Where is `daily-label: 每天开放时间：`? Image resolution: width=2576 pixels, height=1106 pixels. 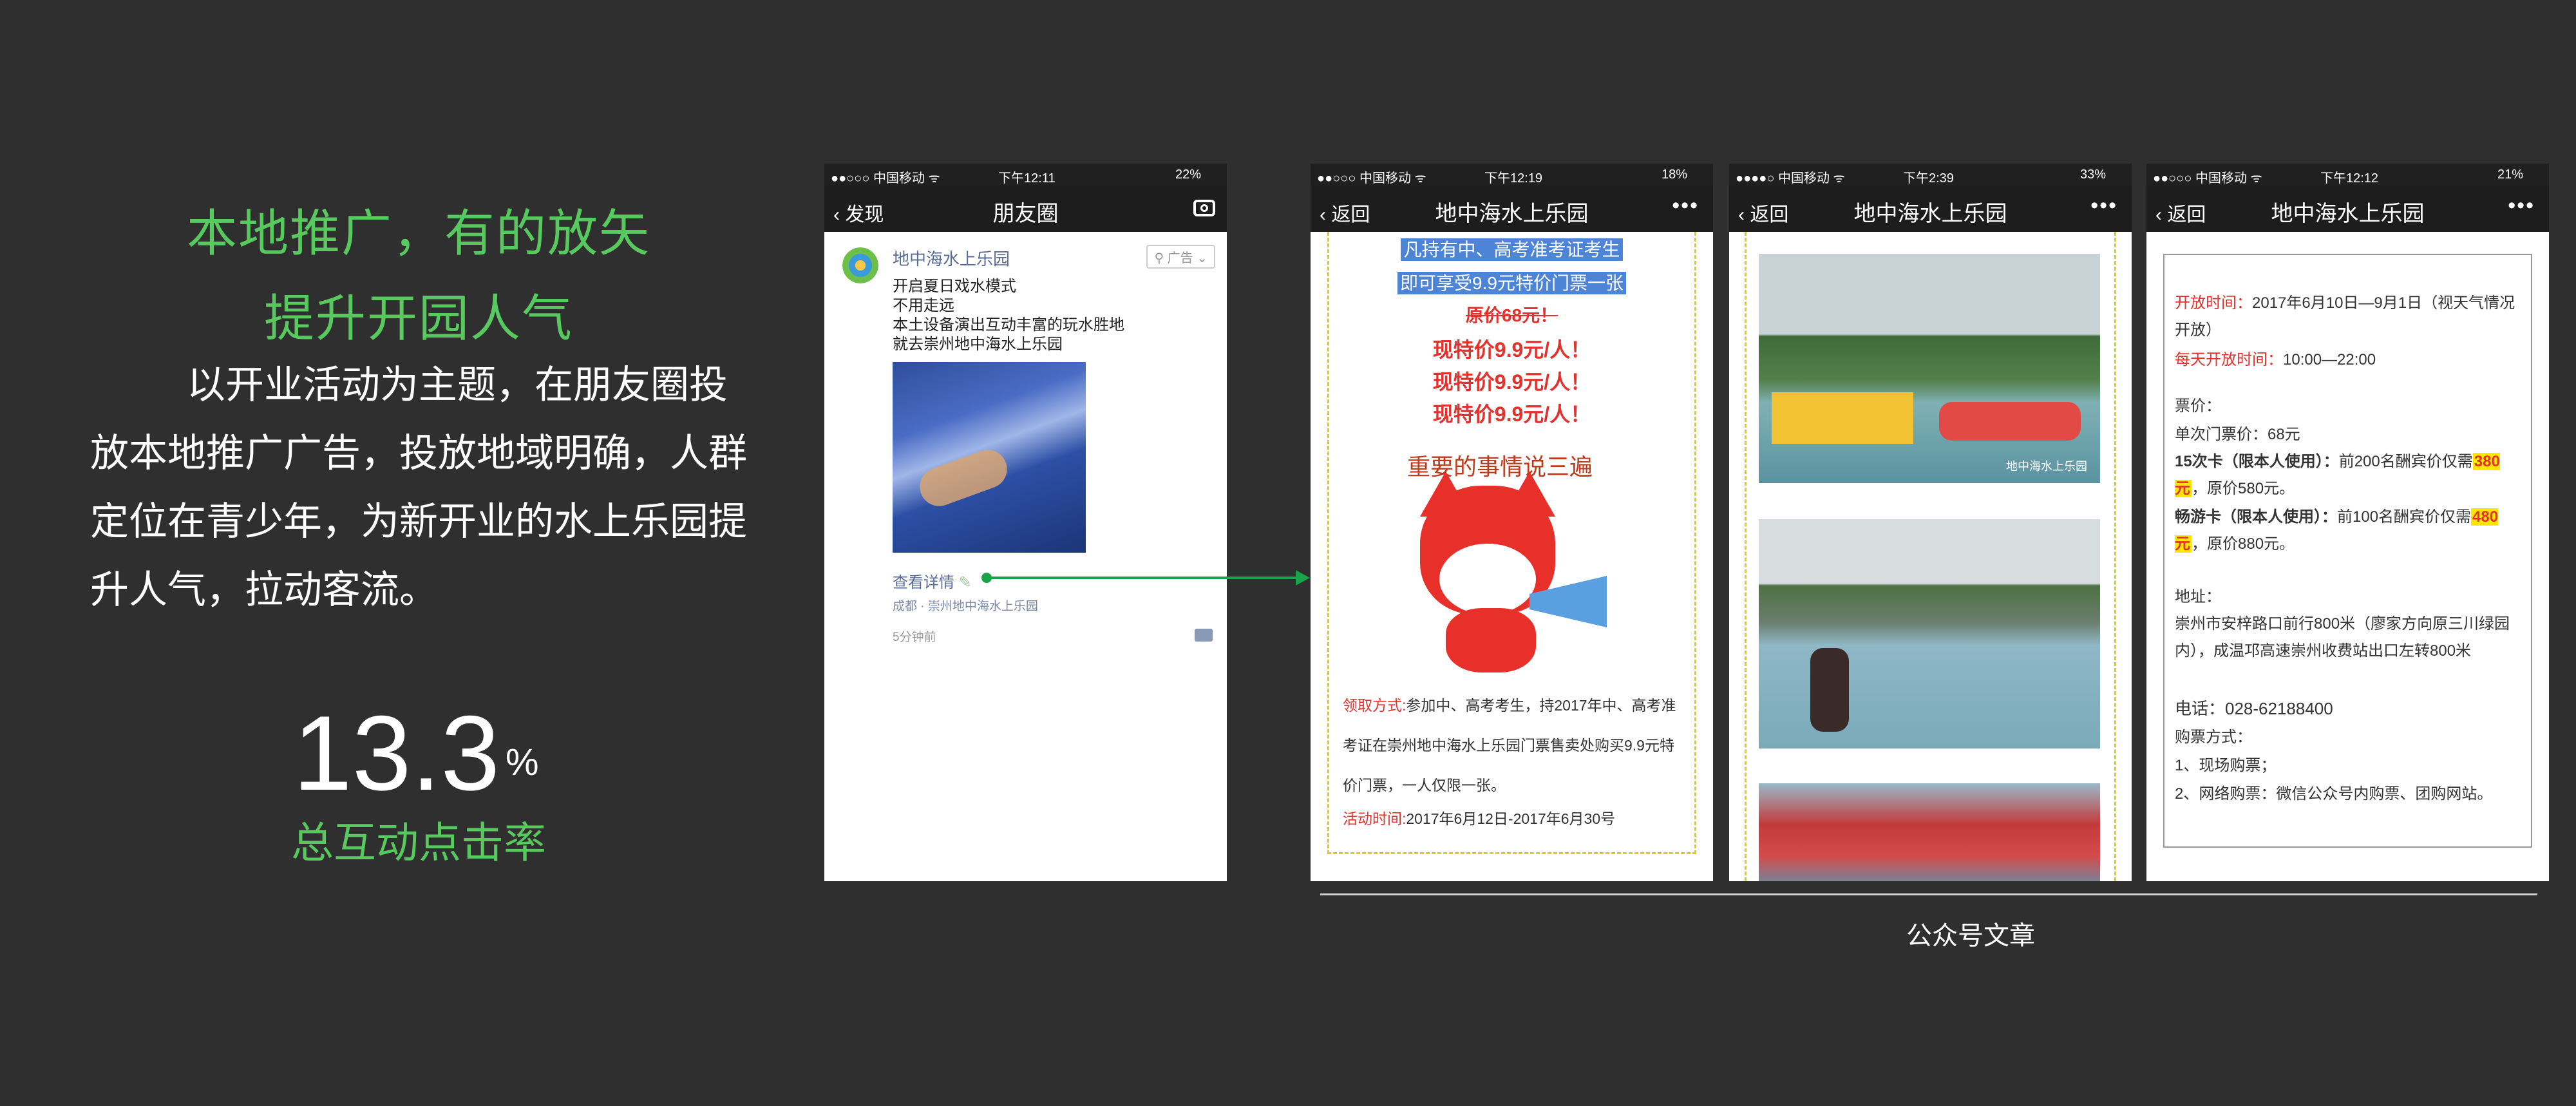 daily-label: 每天开放时间： is located at coordinates (2229, 359).